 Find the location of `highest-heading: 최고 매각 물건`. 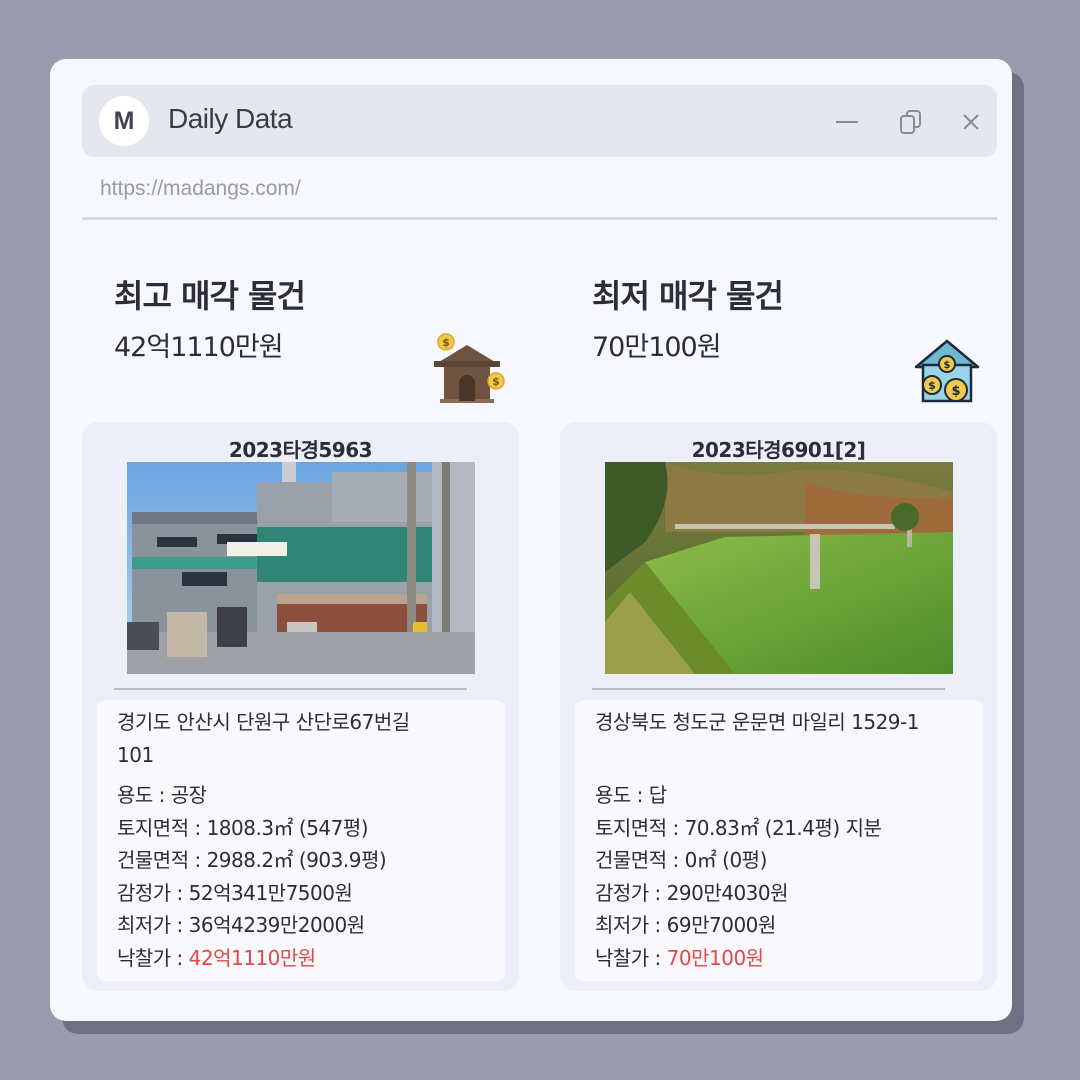

highest-heading: 최고 매각 물건 is located at coordinates (210, 296).